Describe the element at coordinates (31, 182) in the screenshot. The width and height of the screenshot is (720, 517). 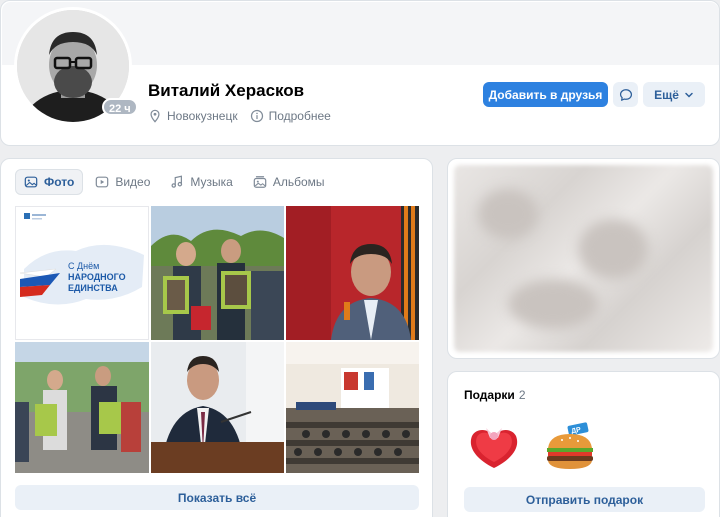
I see `photo-icon` at that location.